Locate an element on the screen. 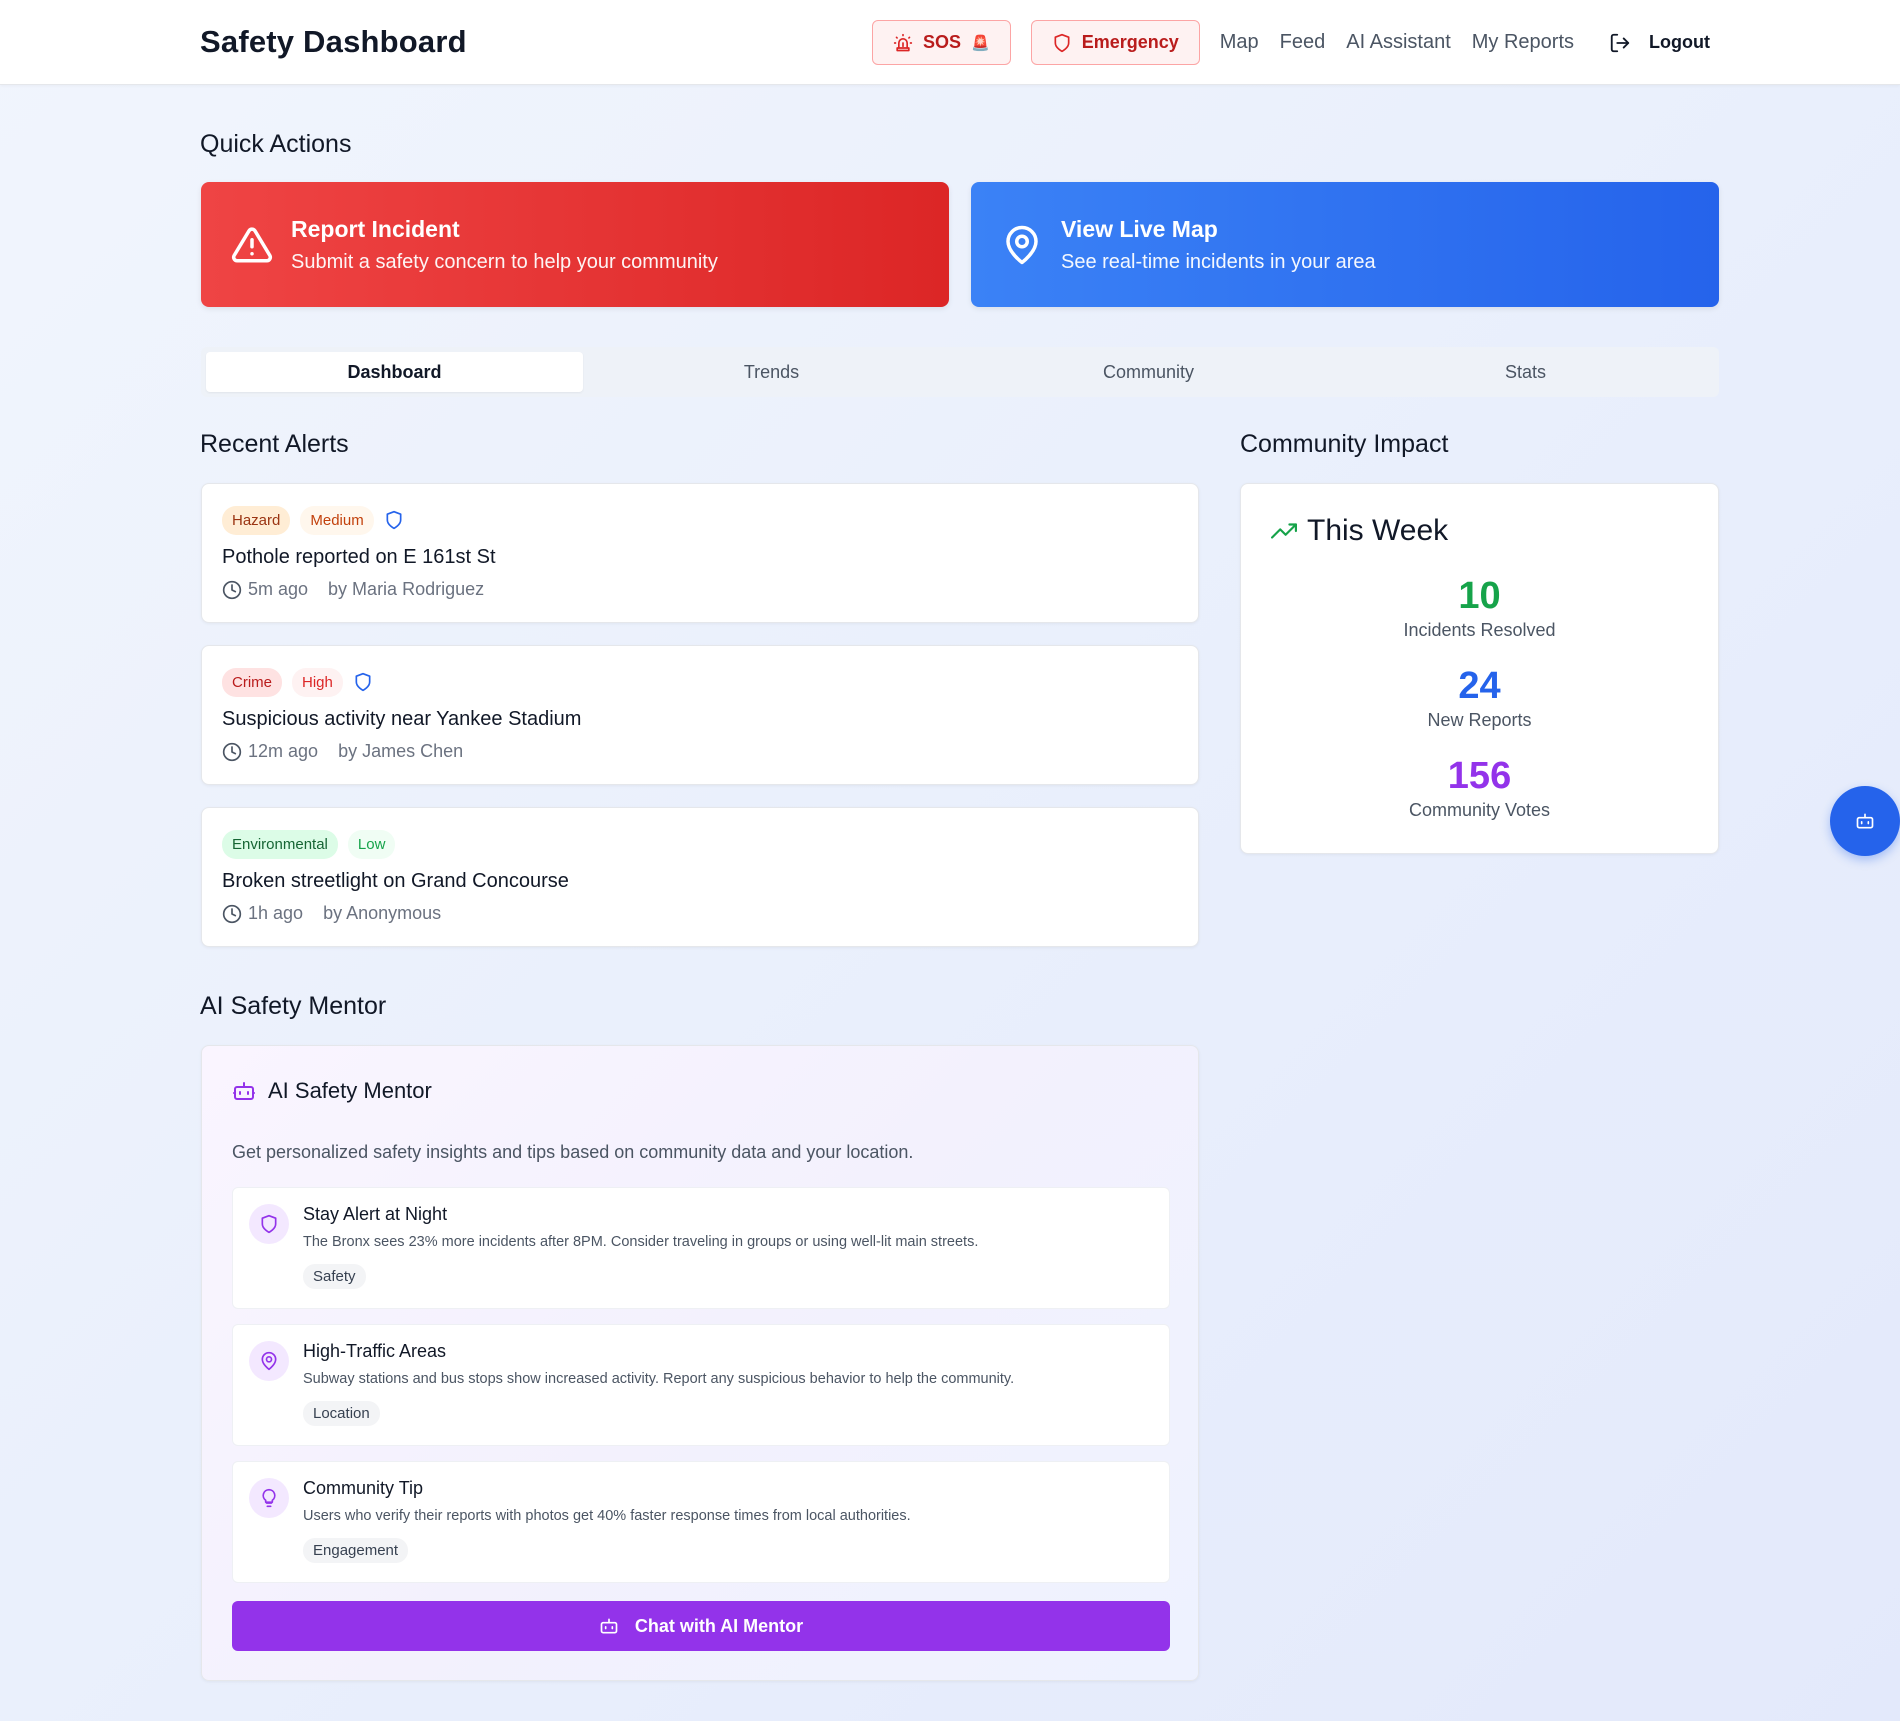 This screenshot has width=1900, height=1721. stat-new-reports: 24 New Reports is located at coordinates (1479, 698).